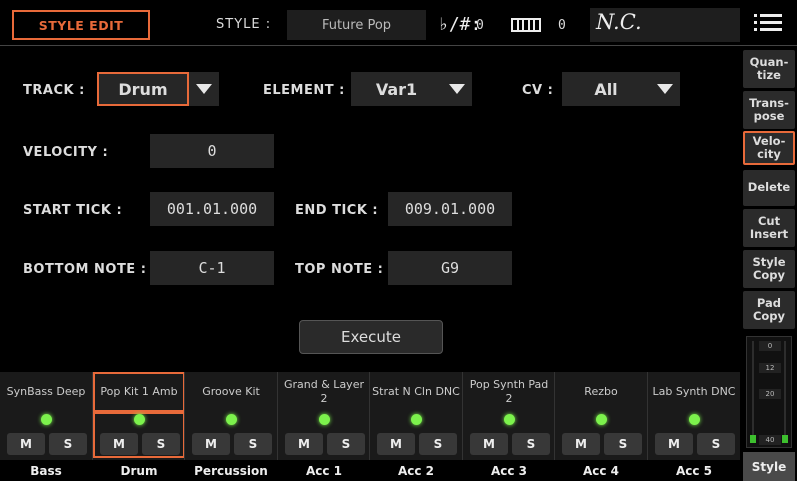 Image resolution: width=797 pixels, height=481 pixels. What do you see at coordinates (244, 24) in the screenshot?
I see `style-label: STYLE :` at bounding box center [244, 24].